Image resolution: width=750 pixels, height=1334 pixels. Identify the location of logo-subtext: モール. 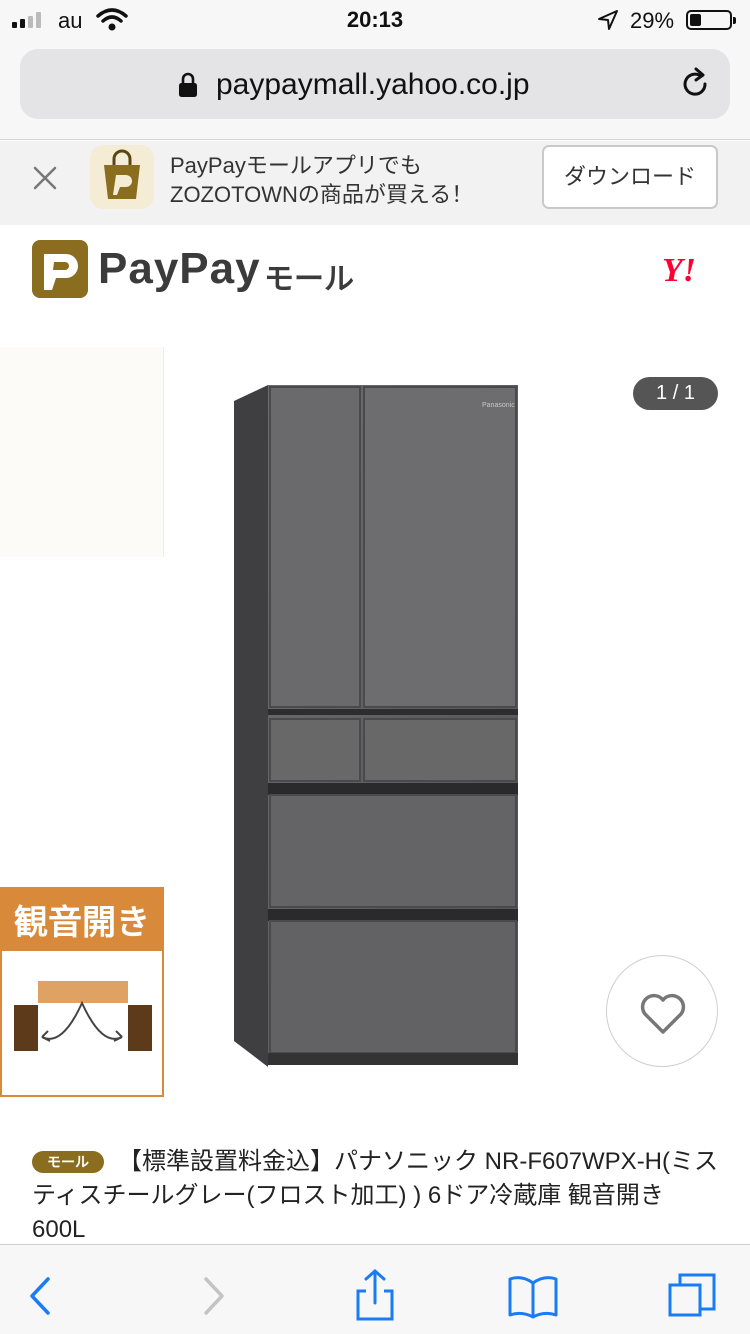
(309, 279).